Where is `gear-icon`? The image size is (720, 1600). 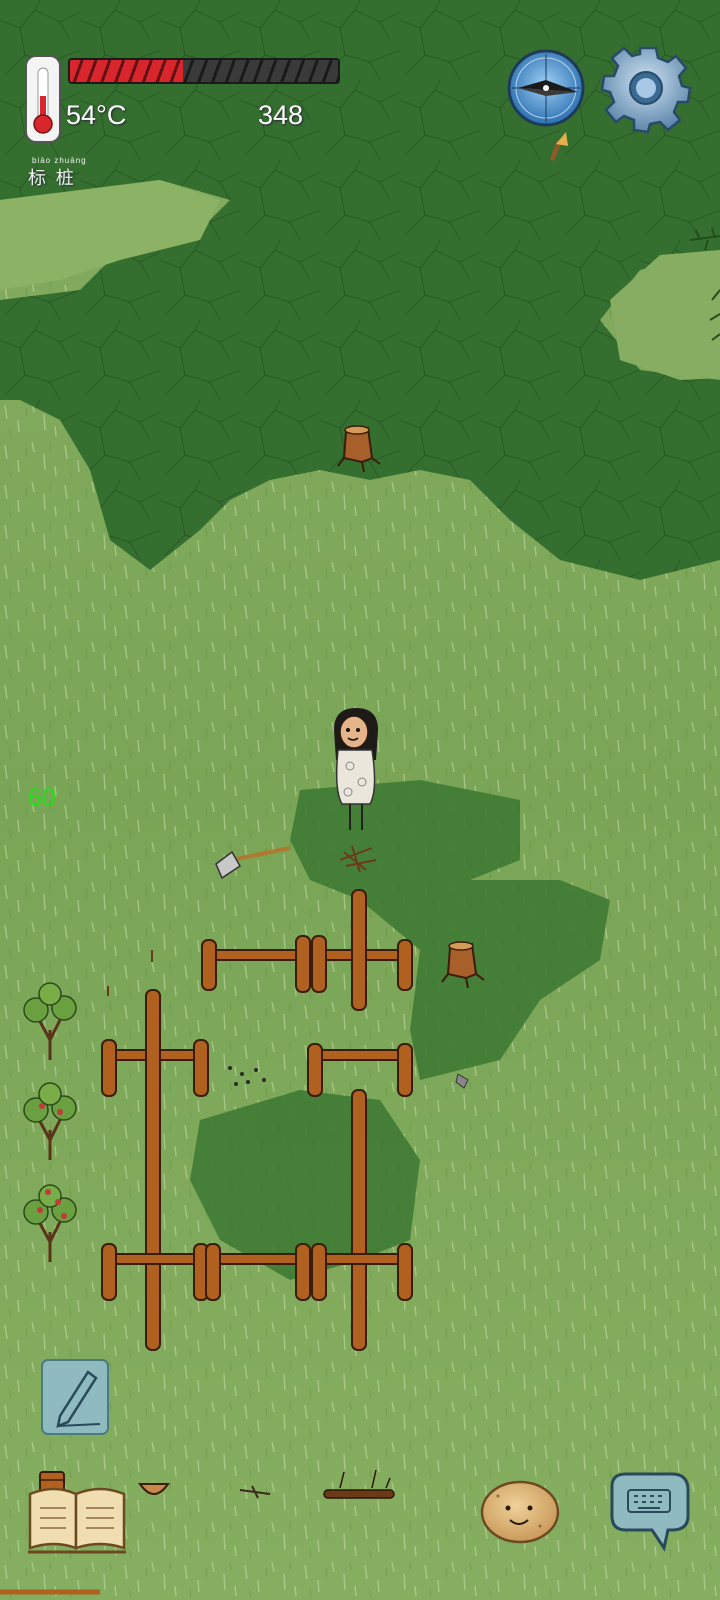
gear-icon is located at coordinates (646, 90).